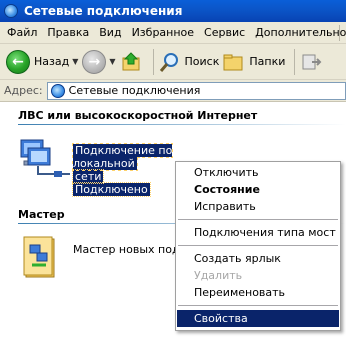 The height and width of the screenshot is (340, 346). I want to click on lan-connection-status: Подключено, so click(111, 189).